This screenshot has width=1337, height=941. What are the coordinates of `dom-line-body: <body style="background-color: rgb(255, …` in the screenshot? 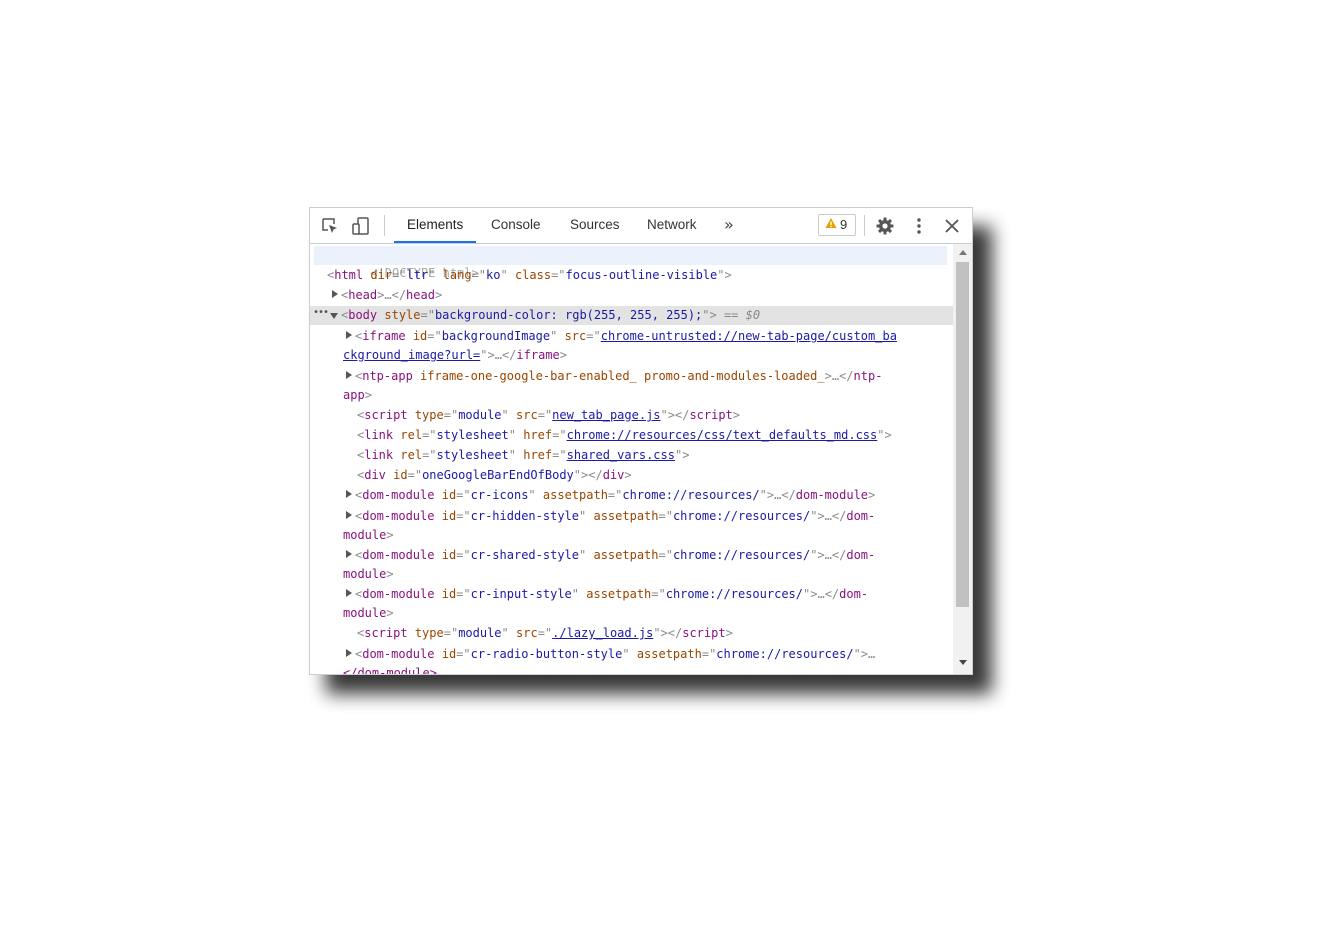 It's located at (550, 315).